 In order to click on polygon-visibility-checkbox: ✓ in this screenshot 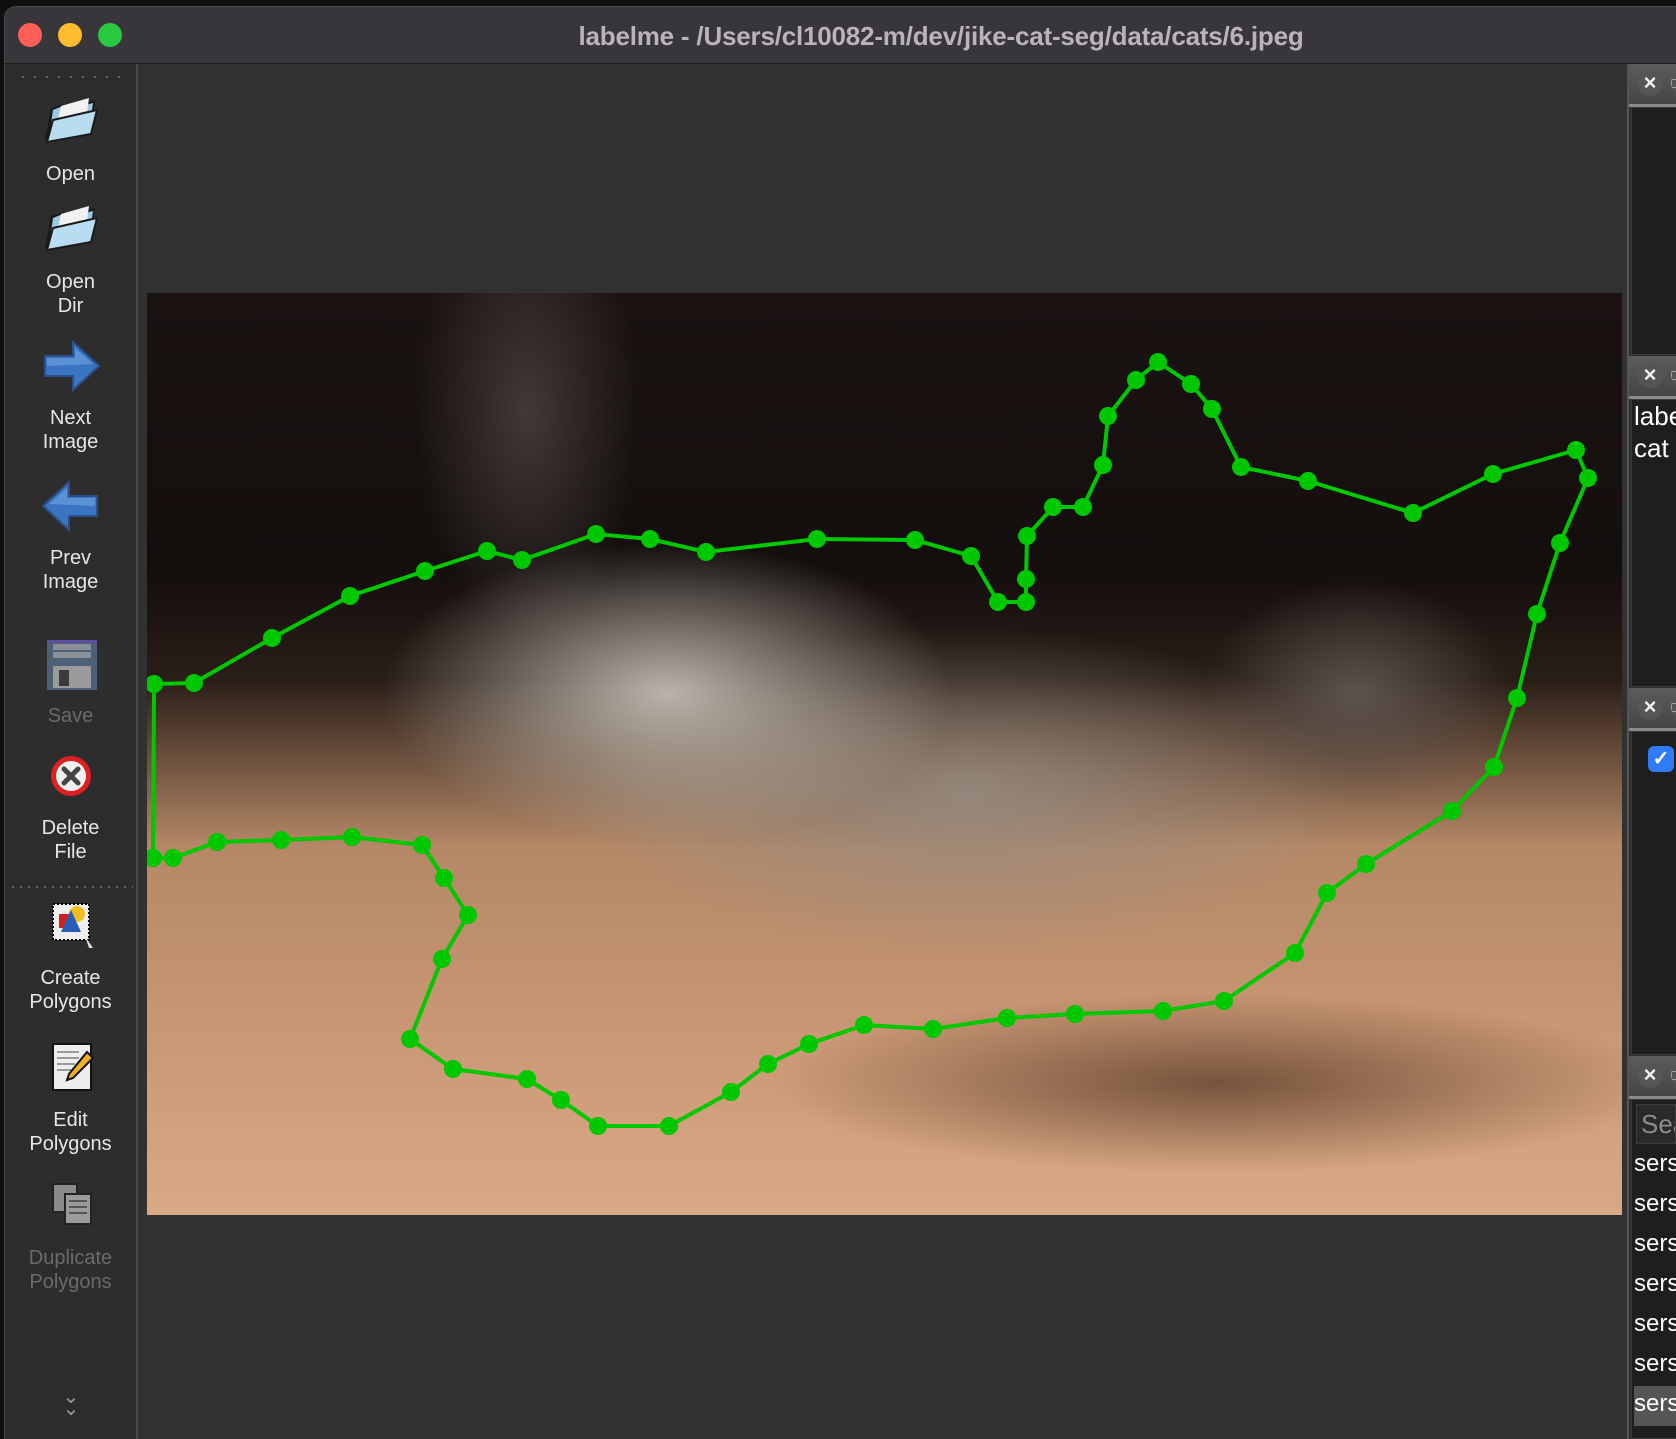, I will do `click(1661, 759)`.